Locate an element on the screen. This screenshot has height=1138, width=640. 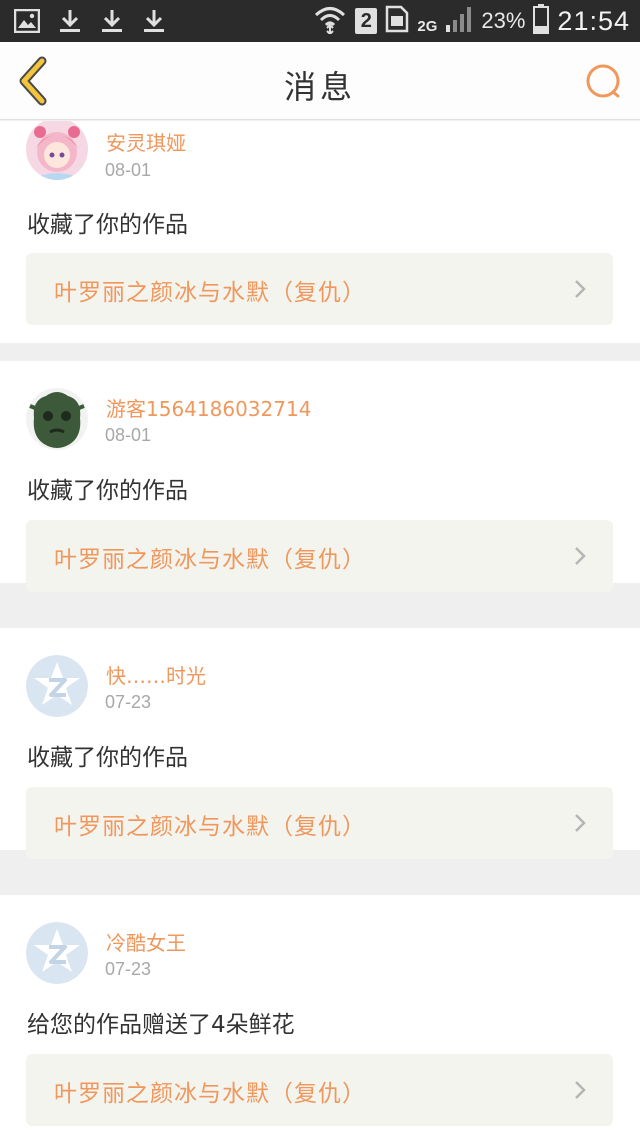
username: 冷酷女王 is located at coordinates (146, 941).